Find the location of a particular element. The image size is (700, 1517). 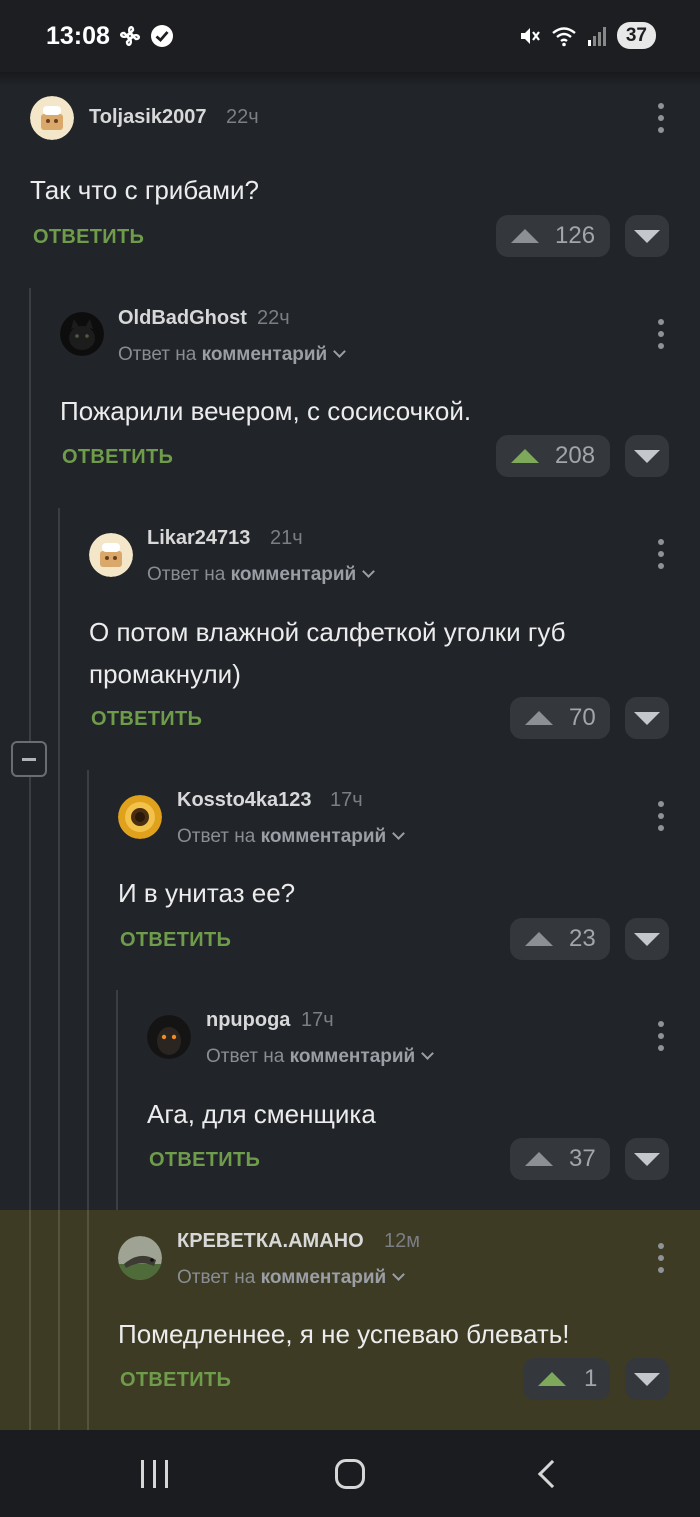

upvote-button: 1 is located at coordinates (566, 1379).